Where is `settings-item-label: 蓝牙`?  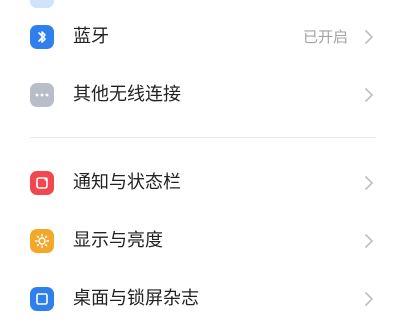
settings-item-label: 蓝牙 is located at coordinates (91, 36).